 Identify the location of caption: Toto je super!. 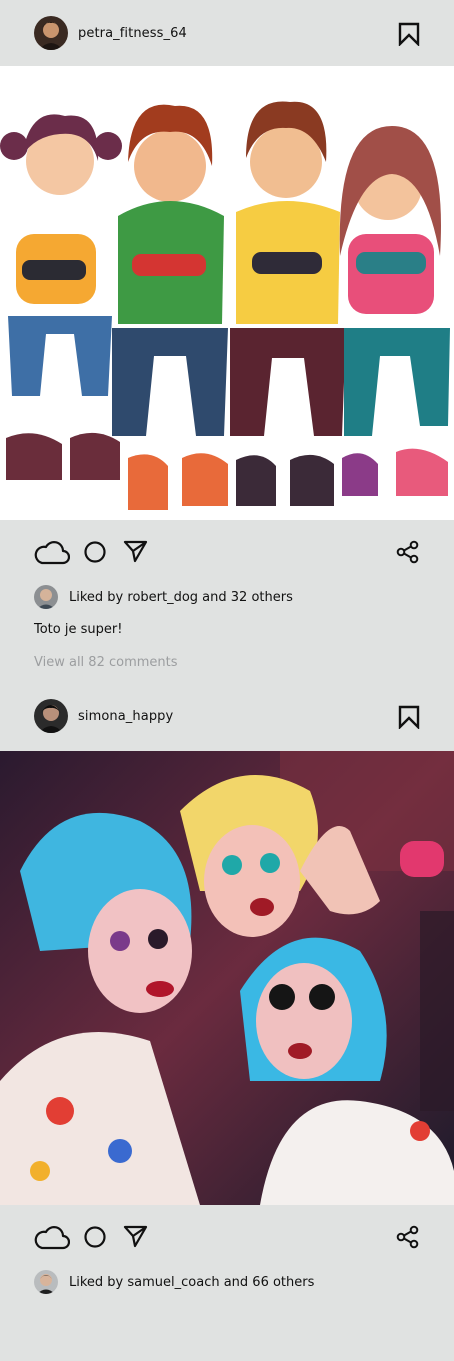
(78, 629).